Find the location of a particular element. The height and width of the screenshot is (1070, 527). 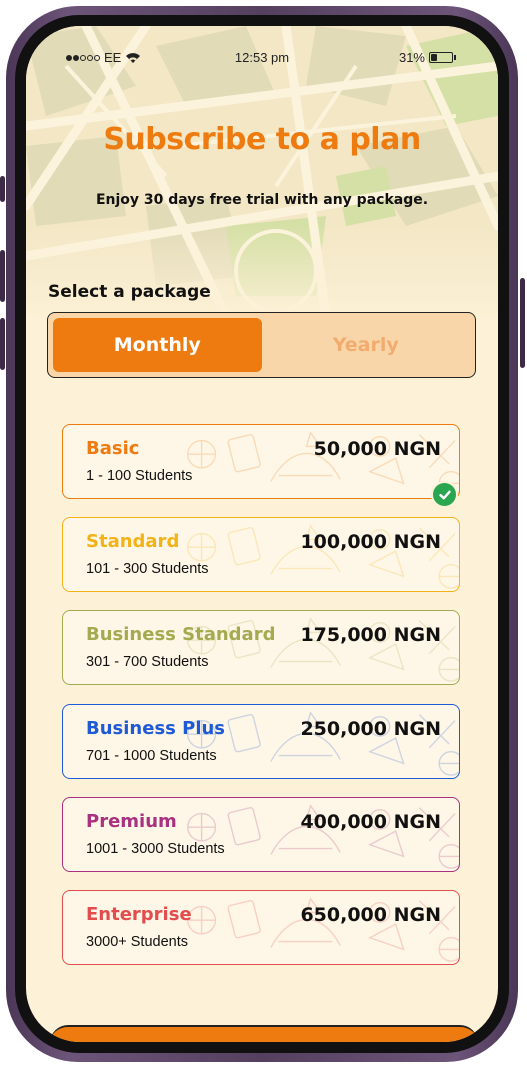

battery-percent: 31% is located at coordinates (411, 57).